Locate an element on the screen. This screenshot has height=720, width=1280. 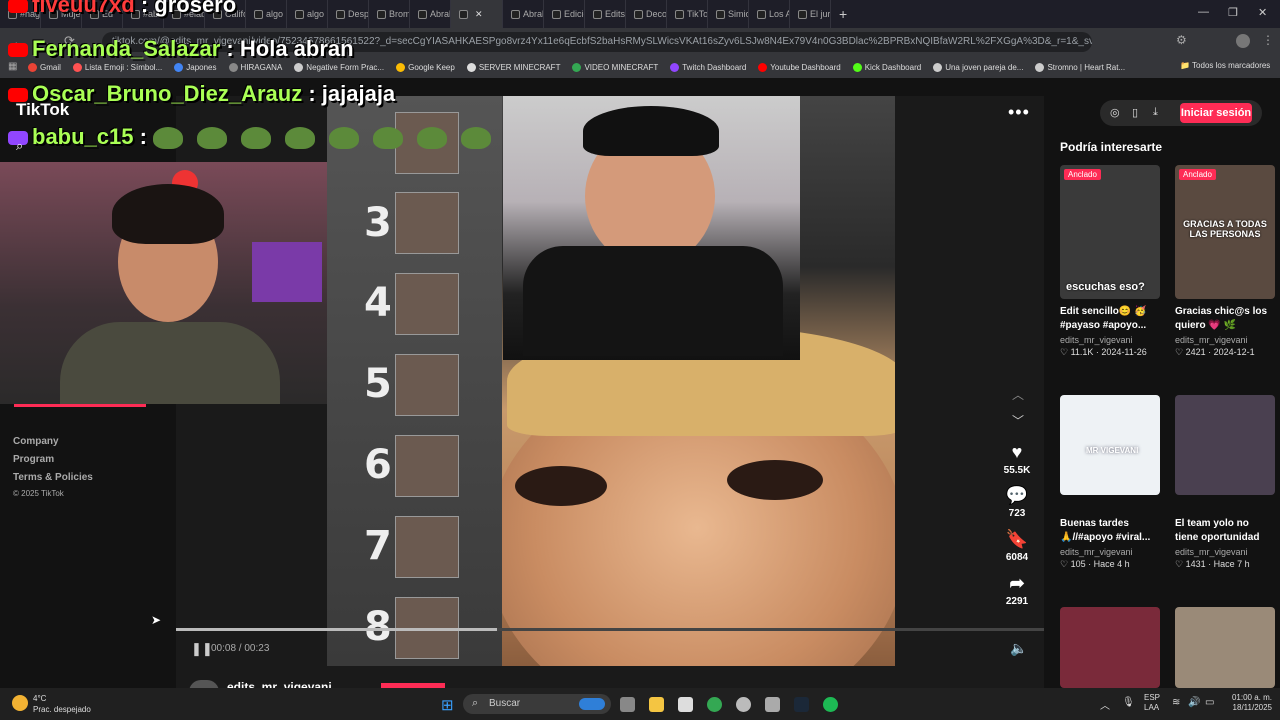
card-meta: ♡ 105 · Hace 4 h is located at coordinates (1095, 564).